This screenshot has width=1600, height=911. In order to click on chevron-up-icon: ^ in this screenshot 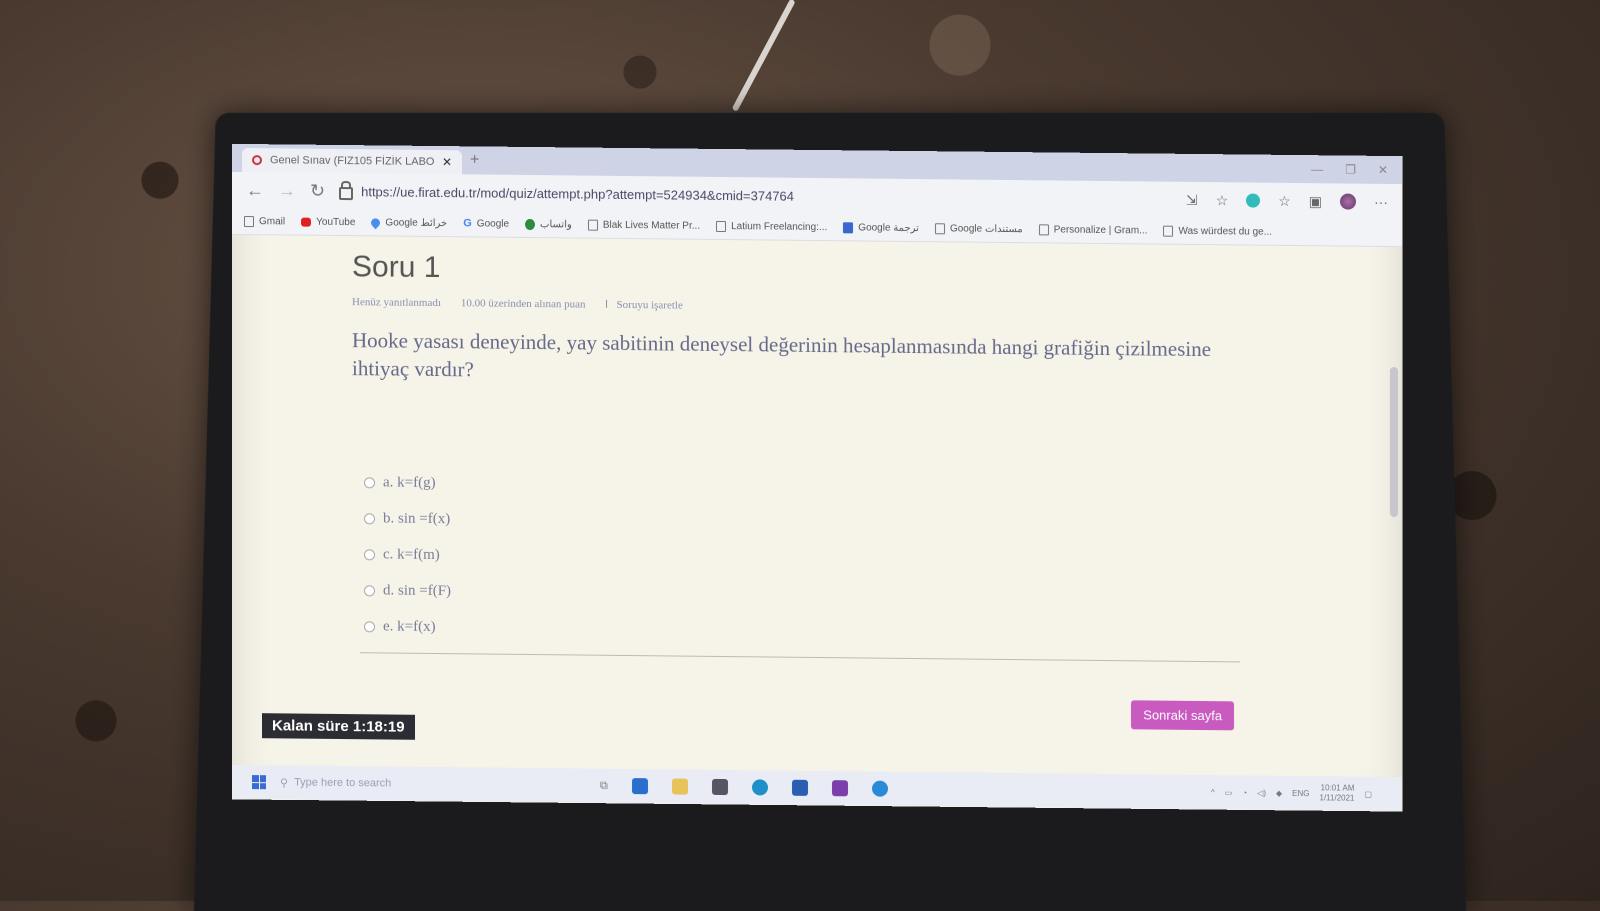, I will do `click(1213, 792)`.